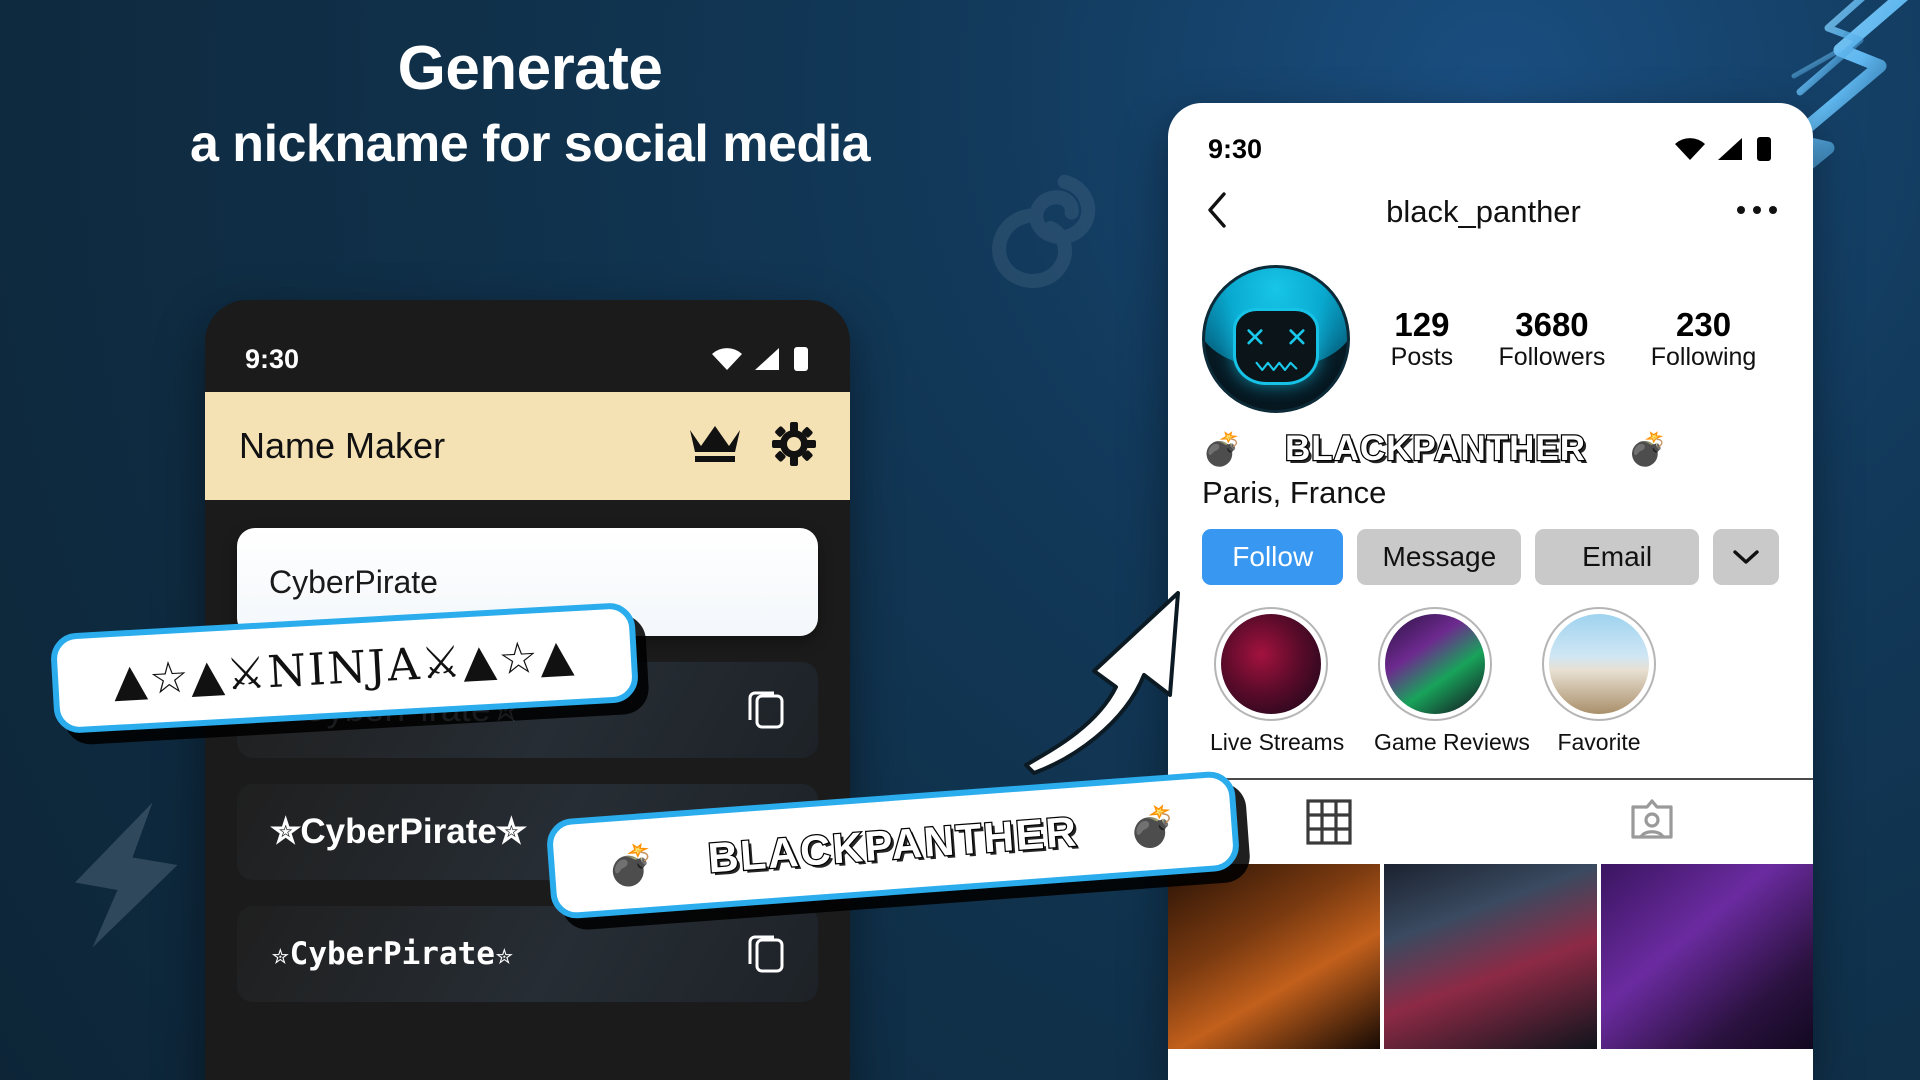  What do you see at coordinates (1703, 324) in the screenshot?
I see `stat-value: 230` at bounding box center [1703, 324].